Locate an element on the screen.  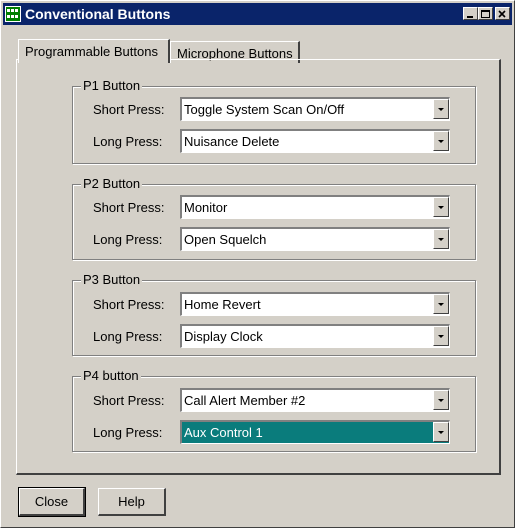
close-button: Close is located at coordinates (52, 502).